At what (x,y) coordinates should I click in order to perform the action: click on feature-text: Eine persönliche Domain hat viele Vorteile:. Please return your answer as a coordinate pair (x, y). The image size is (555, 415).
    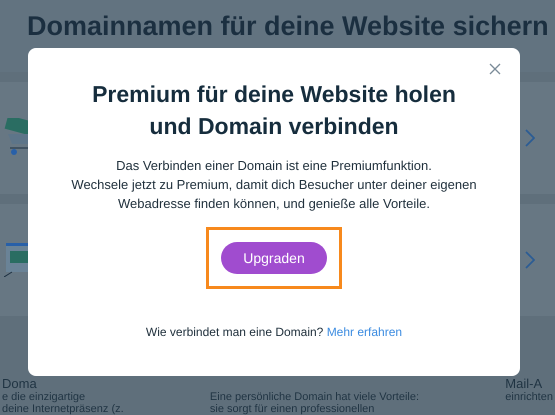
    Looking at the image, I should click on (315, 397).